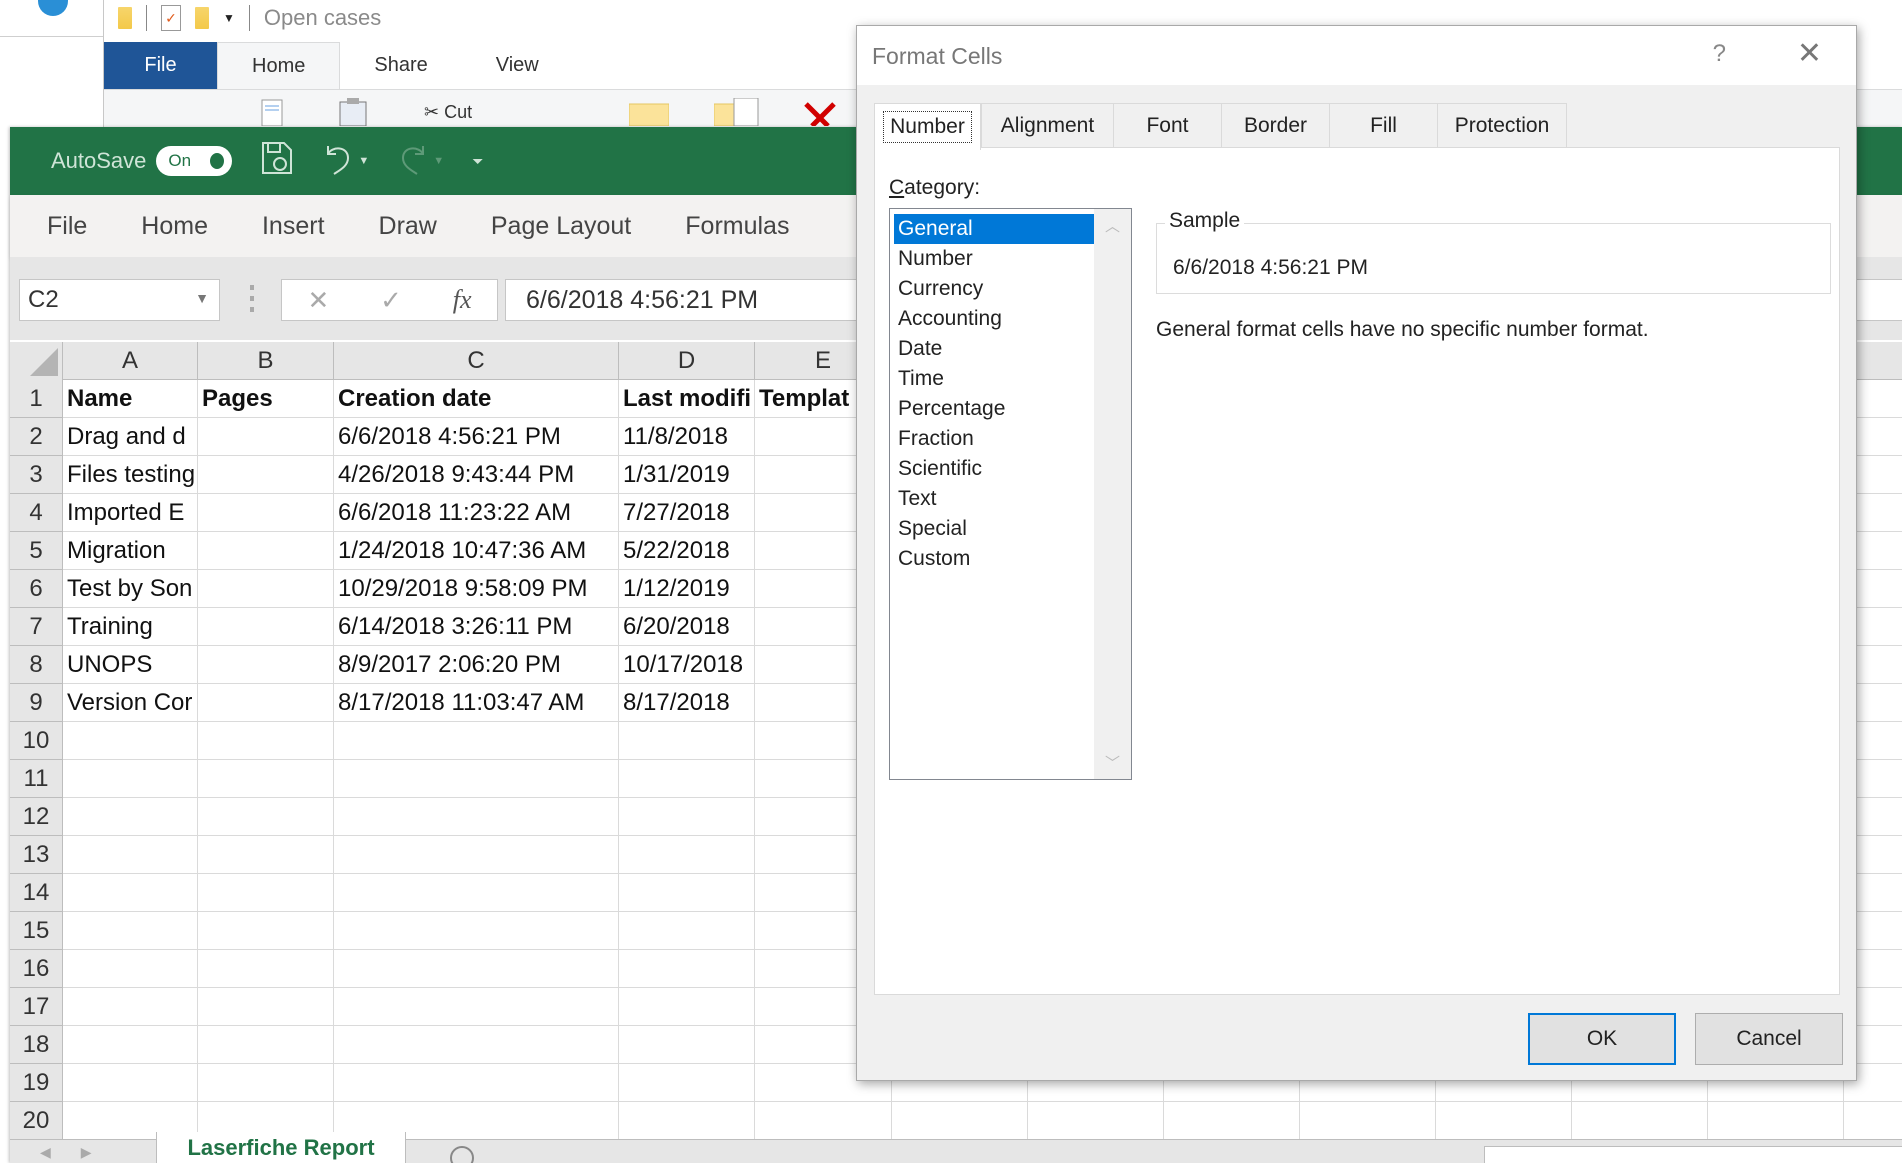 Image resolution: width=1902 pixels, height=1163 pixels. What do you see at coordinates (1167, 125) in the screenshot?
I see `tab-font: Font` at bounding box center [1167, 125].